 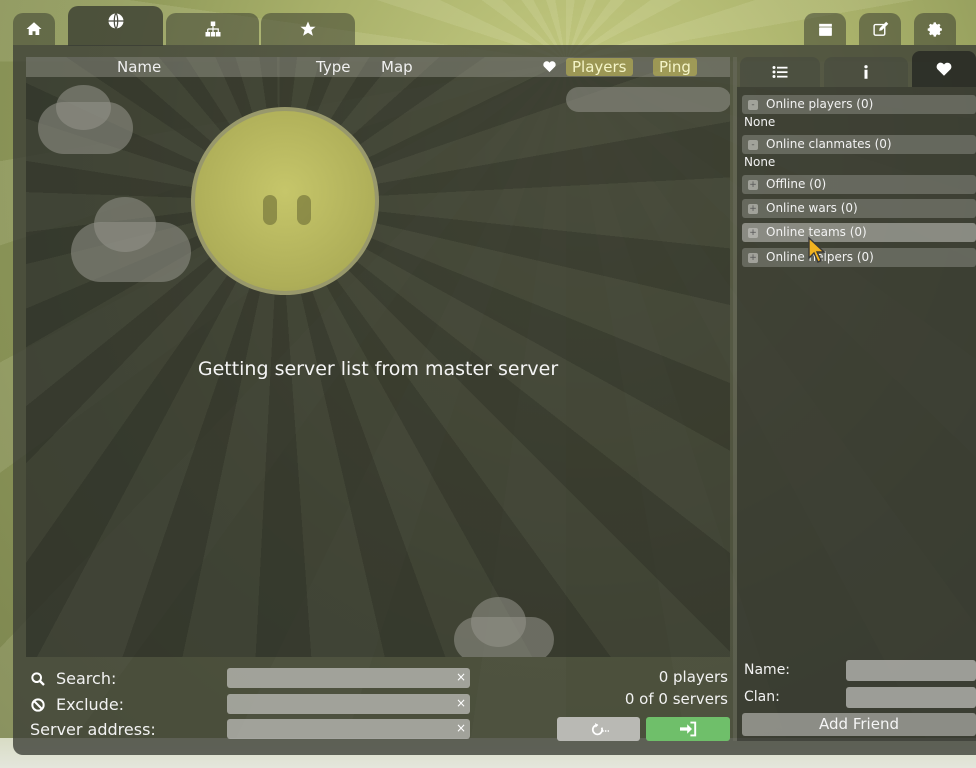 I want to click on group-online-teams: + Online teams (0), so click(x=859, y=232).